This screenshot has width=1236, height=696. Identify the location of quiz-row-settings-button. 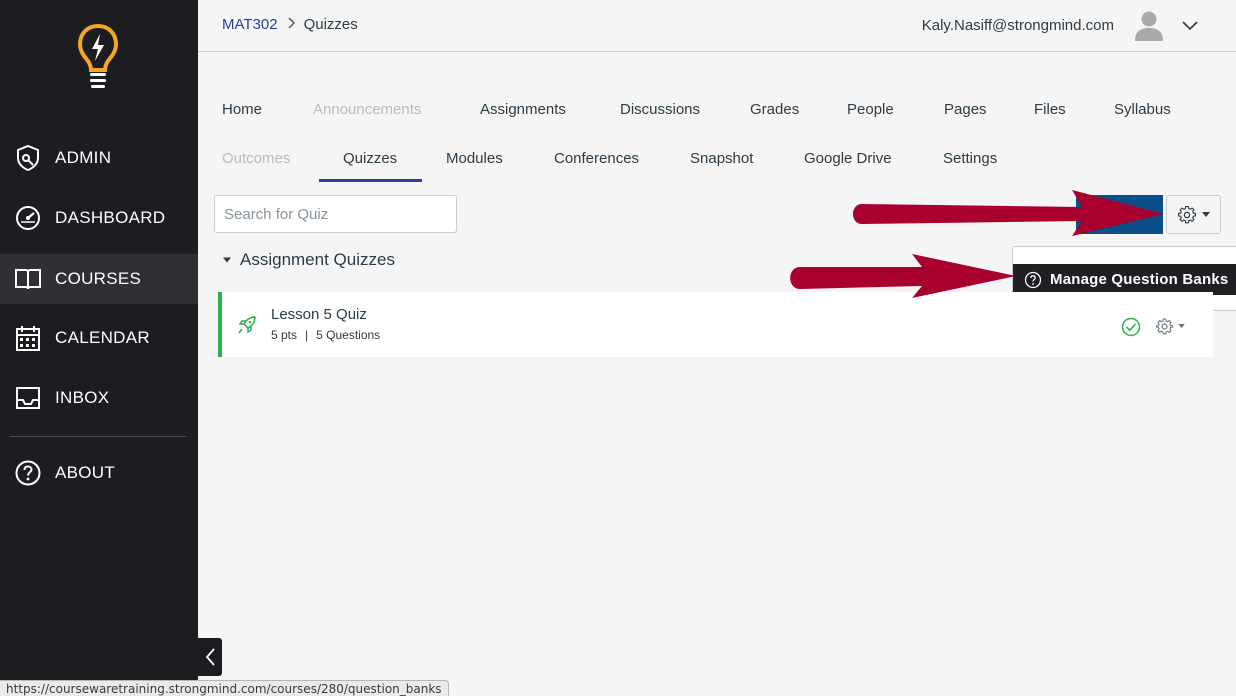
(1174, 326).